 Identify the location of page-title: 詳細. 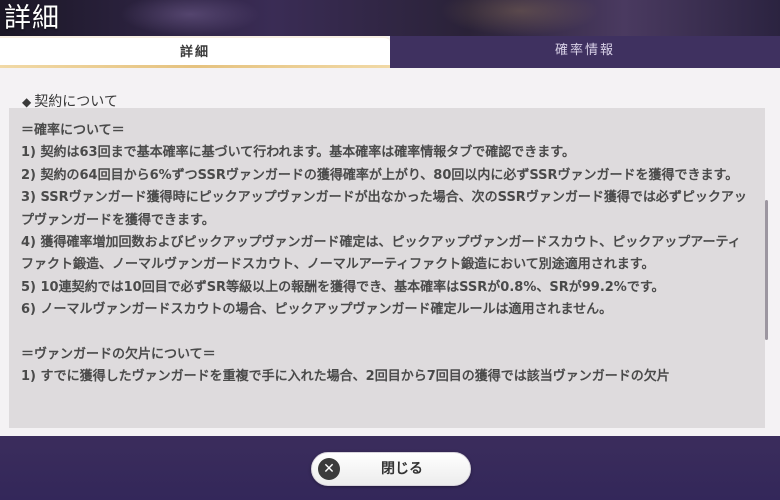
(32, 18).